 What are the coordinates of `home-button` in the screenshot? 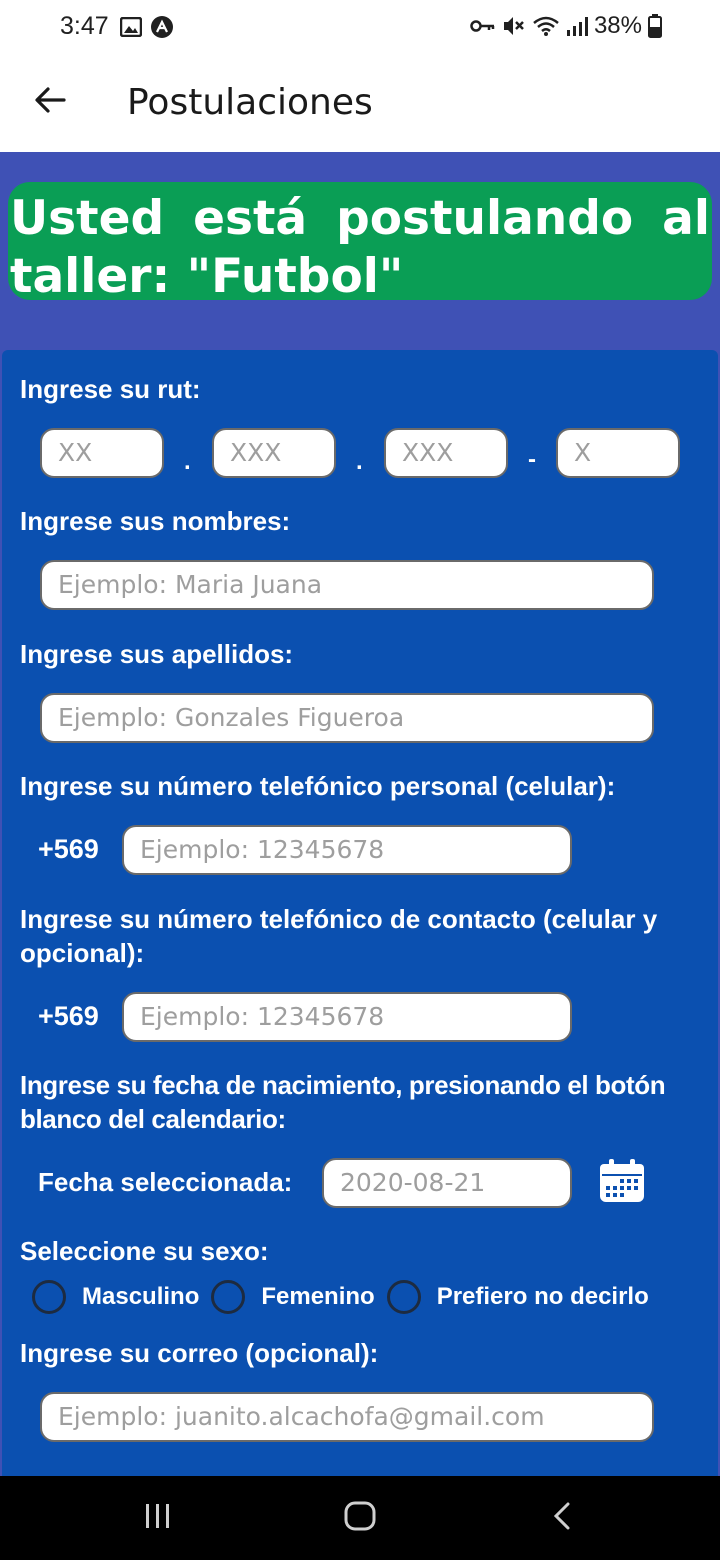 It's located at (360, 1518).